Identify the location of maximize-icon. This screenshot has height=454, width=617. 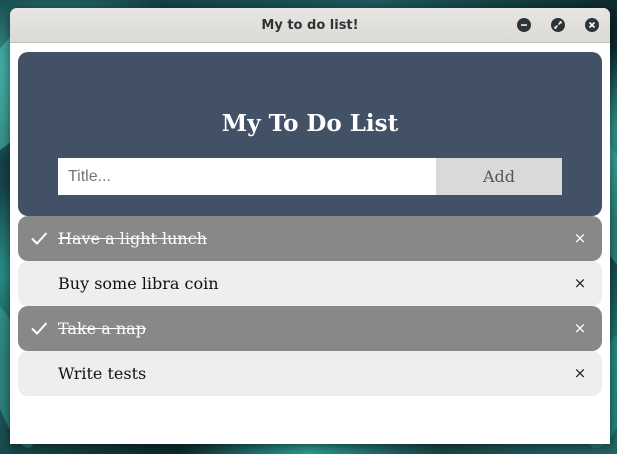
(558, 25).